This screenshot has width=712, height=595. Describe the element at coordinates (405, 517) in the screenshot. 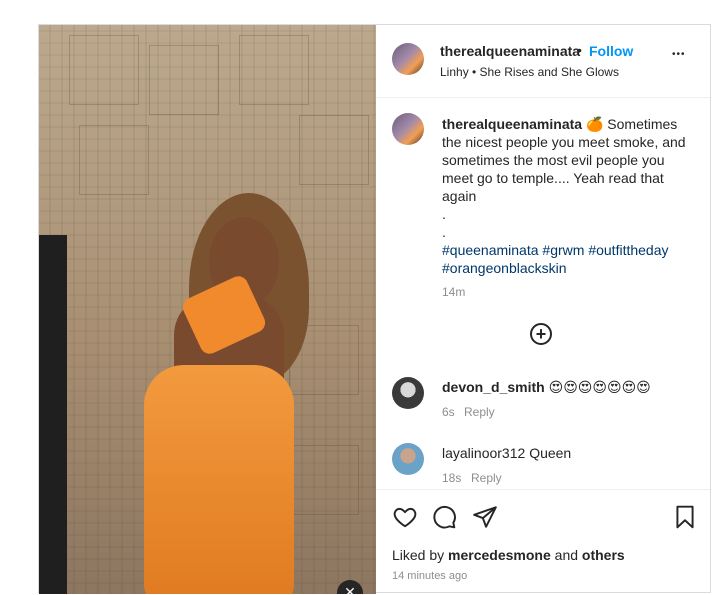

I see `heart-icon` at that location.